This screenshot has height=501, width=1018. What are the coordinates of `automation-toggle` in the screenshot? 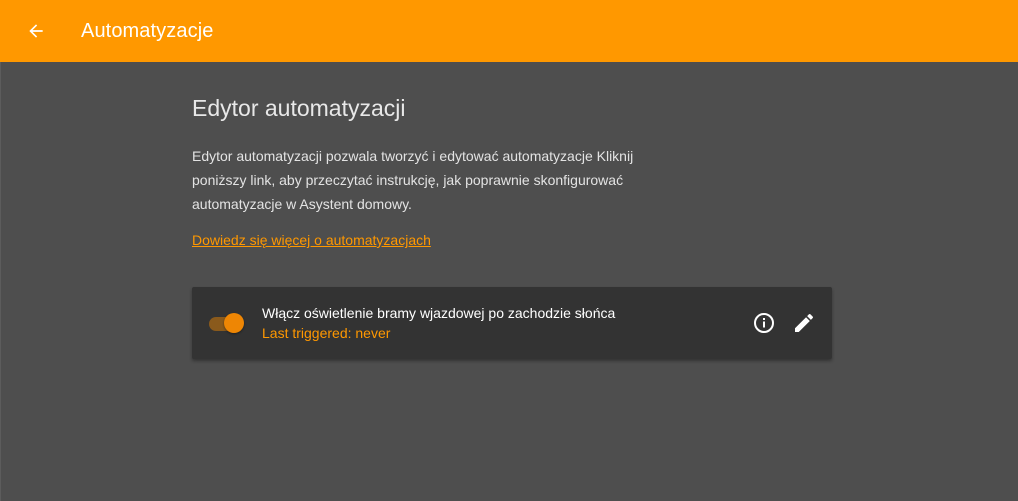 It's located at (227, 323).